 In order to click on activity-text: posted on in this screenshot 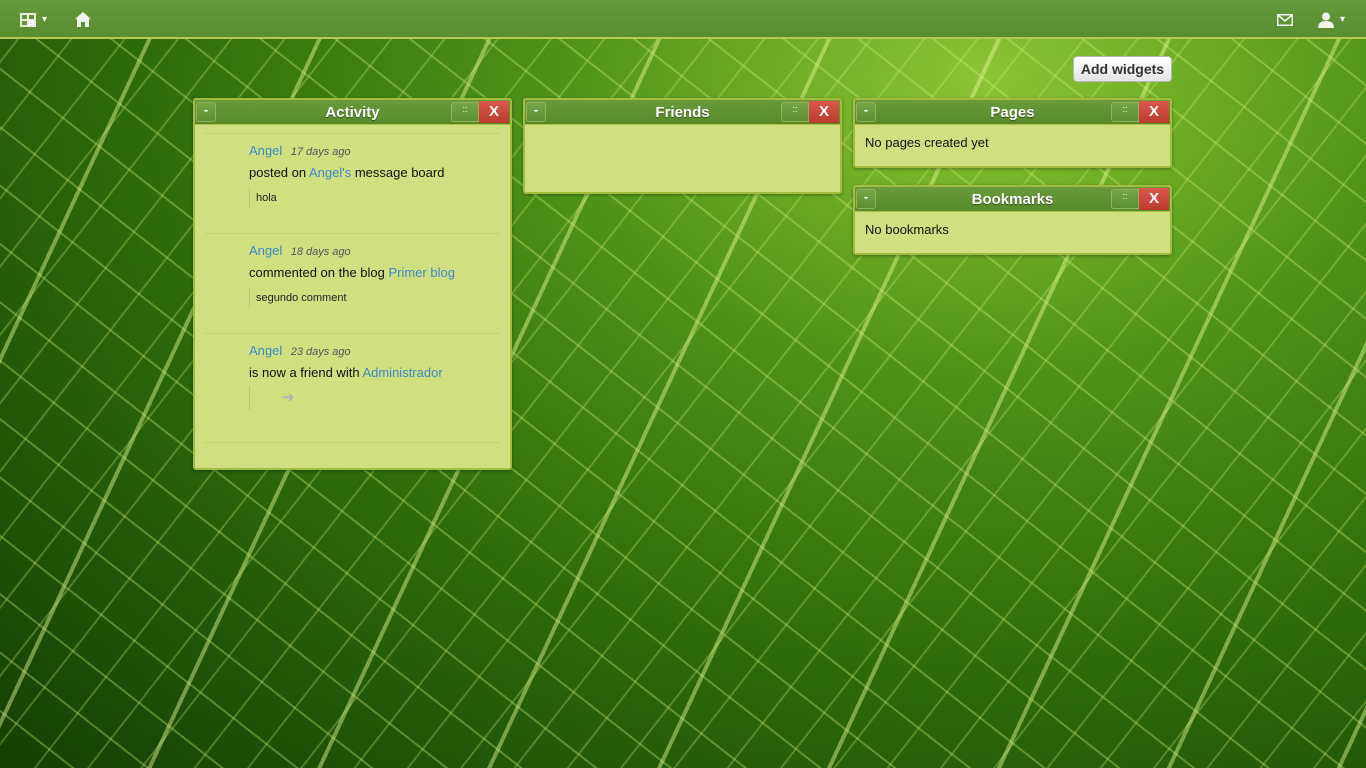, I will do `click(279, 172)`.